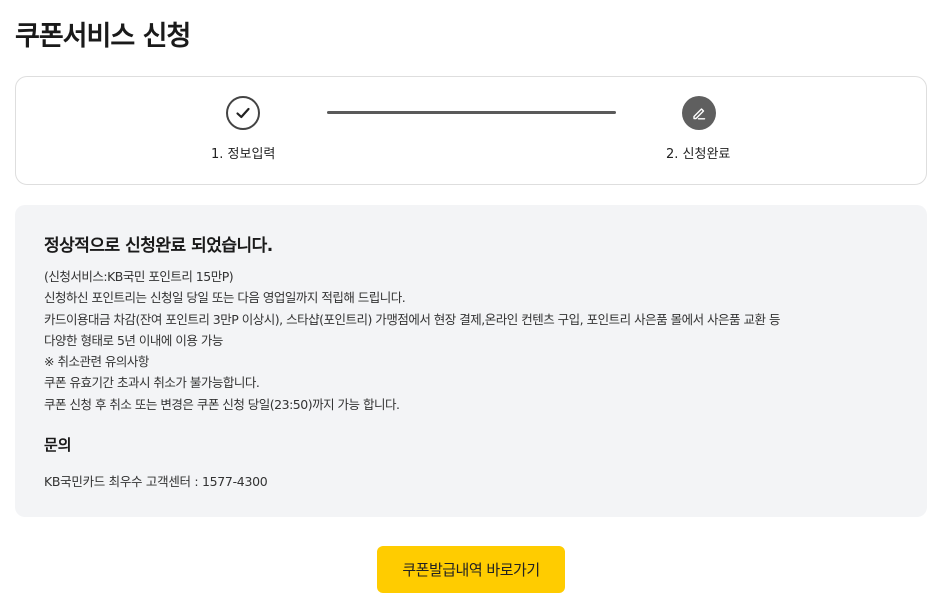 The width and height of the screenshot is (939, 606). Describe the element at coordinates (698, 154) in the screenshot. I see `step-2-label: 2. 신청완료` at that location.